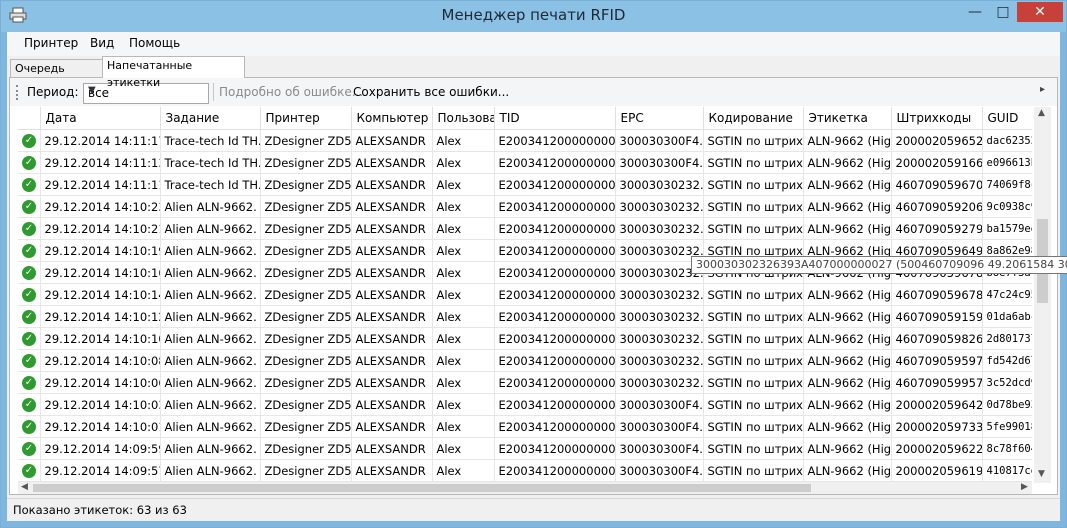 The image size is (1067, 528). I want to click on maximize-button: □, so click(1003, 12).